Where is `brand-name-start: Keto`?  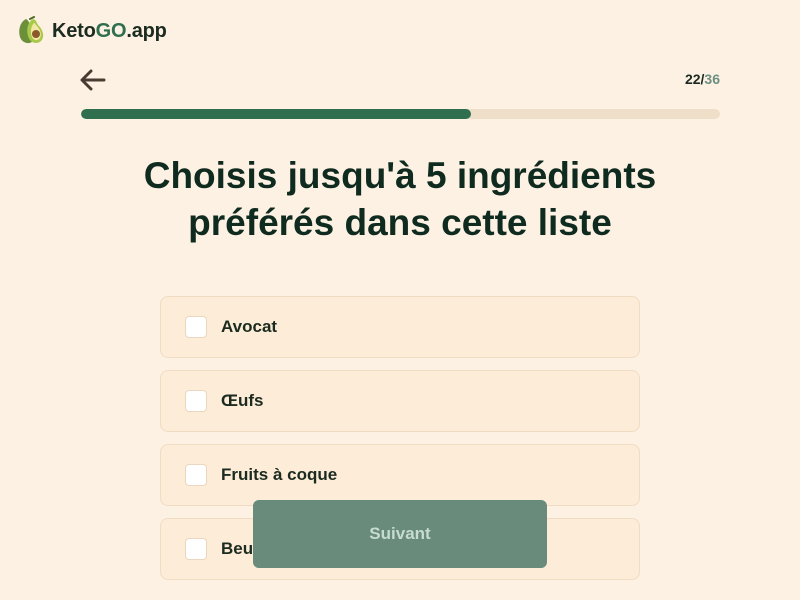 brand-name-start: Keto is located at coordinates (74, 30).